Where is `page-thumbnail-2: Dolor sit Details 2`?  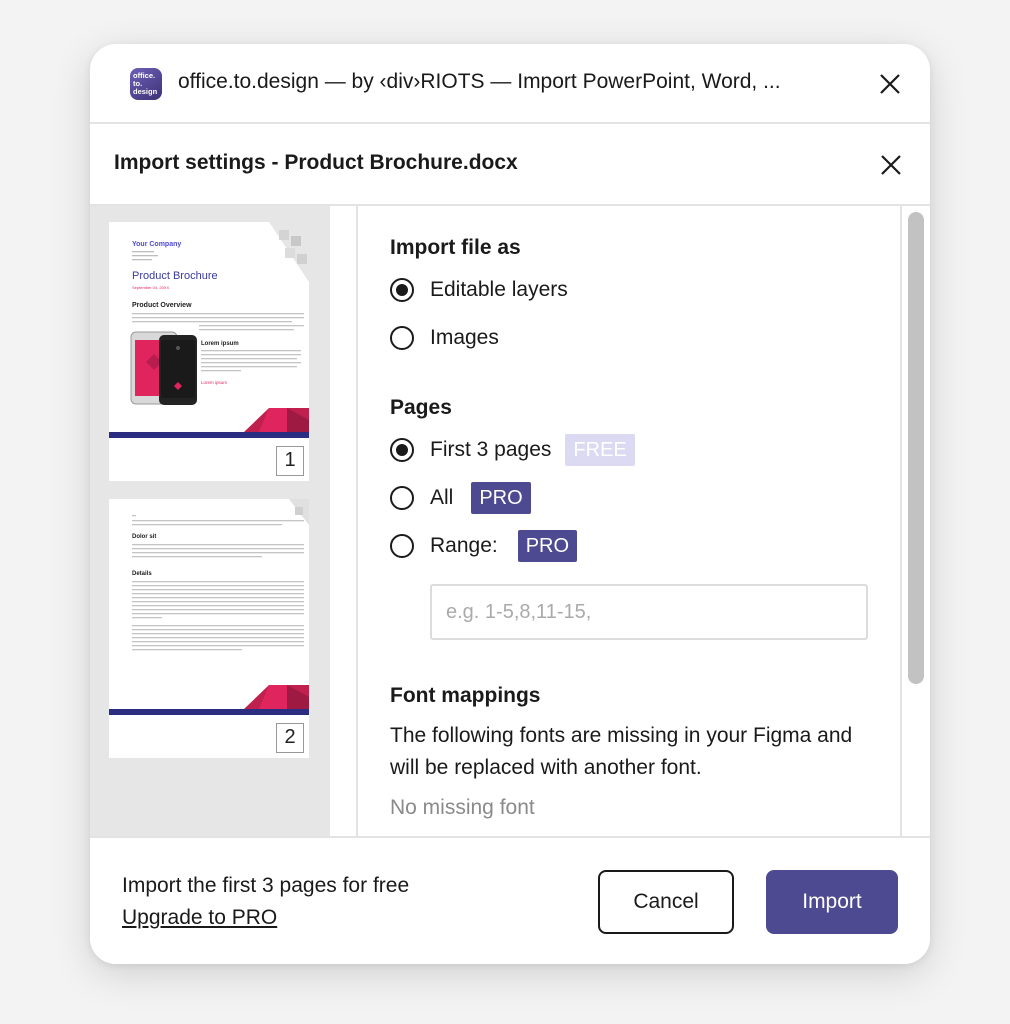
page-thumbnail-2: Dolor sit Details 2 is located at coordinates (209, 628).